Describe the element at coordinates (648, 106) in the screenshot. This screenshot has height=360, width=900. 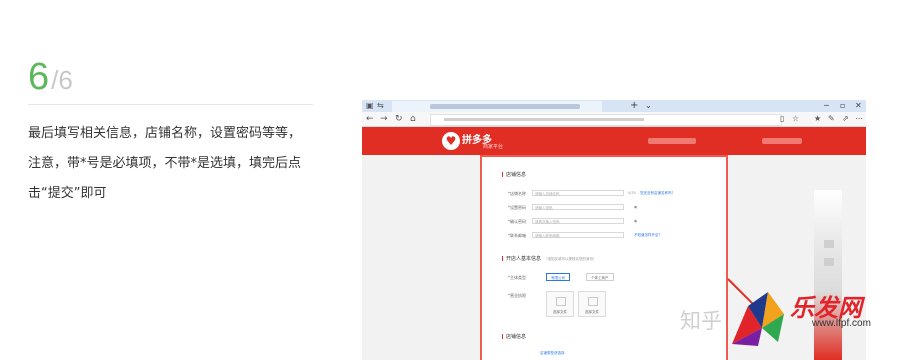
I see `tab-dropdown-icon: ⌄` at that location.